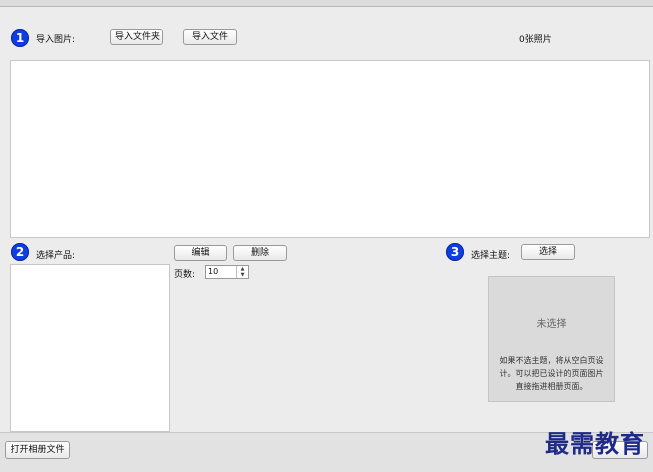 Image resolution: width=653 pixels, height=472 pixels. Describe the element at coordinates (20, 38) in the screenshot. I see `step-1-badge: 1` at that location.